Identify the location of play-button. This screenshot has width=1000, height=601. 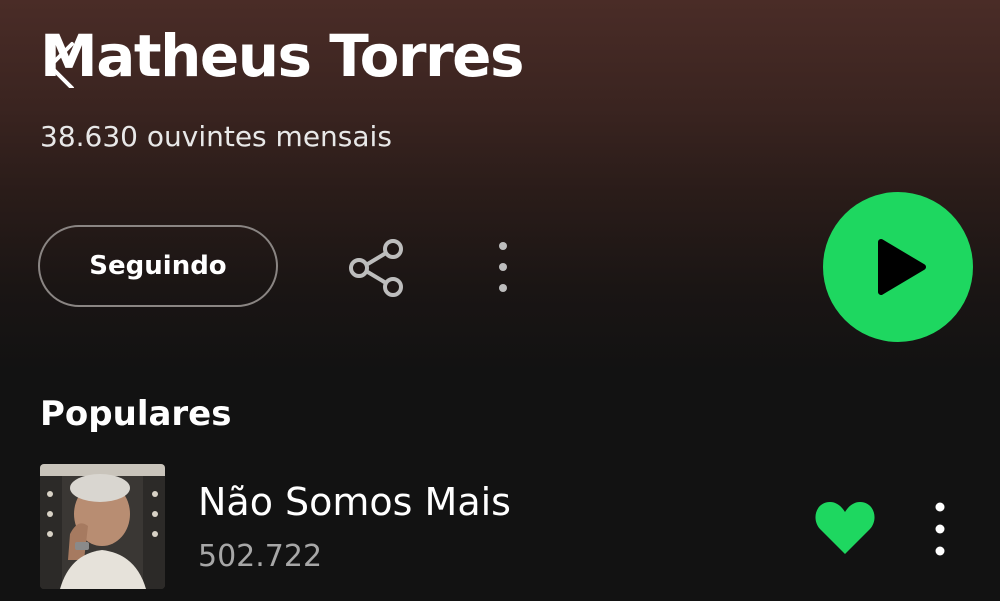
(898, 267).